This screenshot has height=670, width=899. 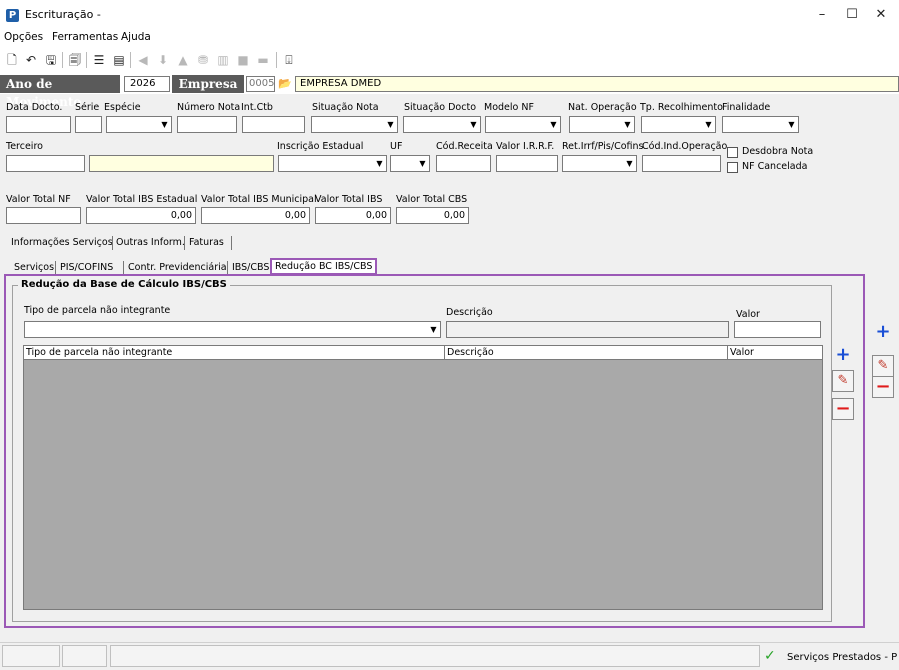 What do you see at coordinates (349, 199) in the screenshot?
I see `label-valor-total-ibs: Valor Total IBS` at bounding box center [349, 199].